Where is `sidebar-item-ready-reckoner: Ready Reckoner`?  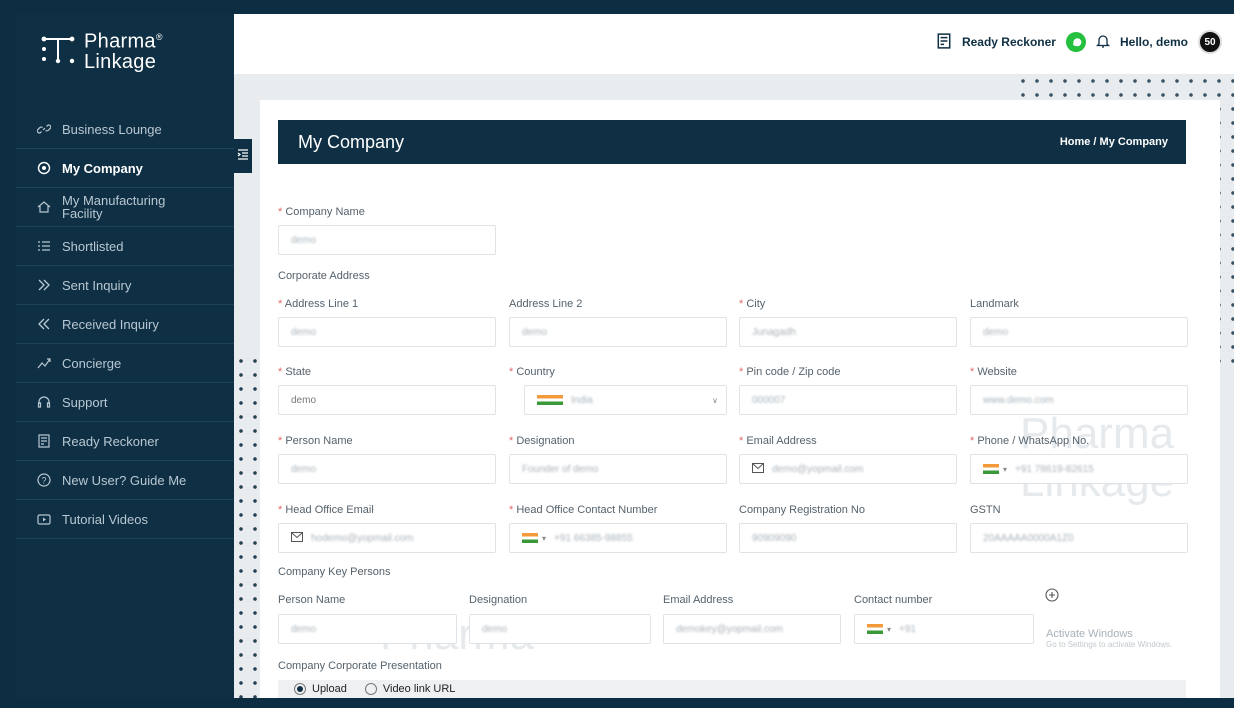 sidebar-item-ready-reckoner: Ready Reckoner is located at coordinates (125, 441).